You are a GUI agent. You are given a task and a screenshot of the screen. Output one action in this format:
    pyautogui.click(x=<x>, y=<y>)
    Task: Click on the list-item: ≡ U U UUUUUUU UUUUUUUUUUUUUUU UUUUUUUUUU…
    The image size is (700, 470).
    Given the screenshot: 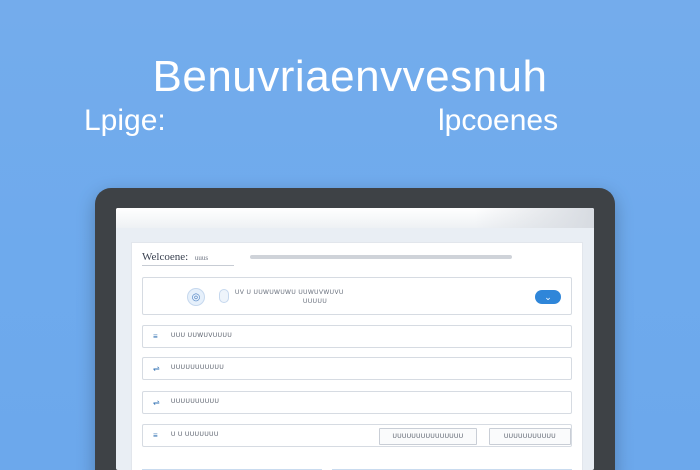 What is the action you would take?
    pyautogui.click(x=357, y=435)
    